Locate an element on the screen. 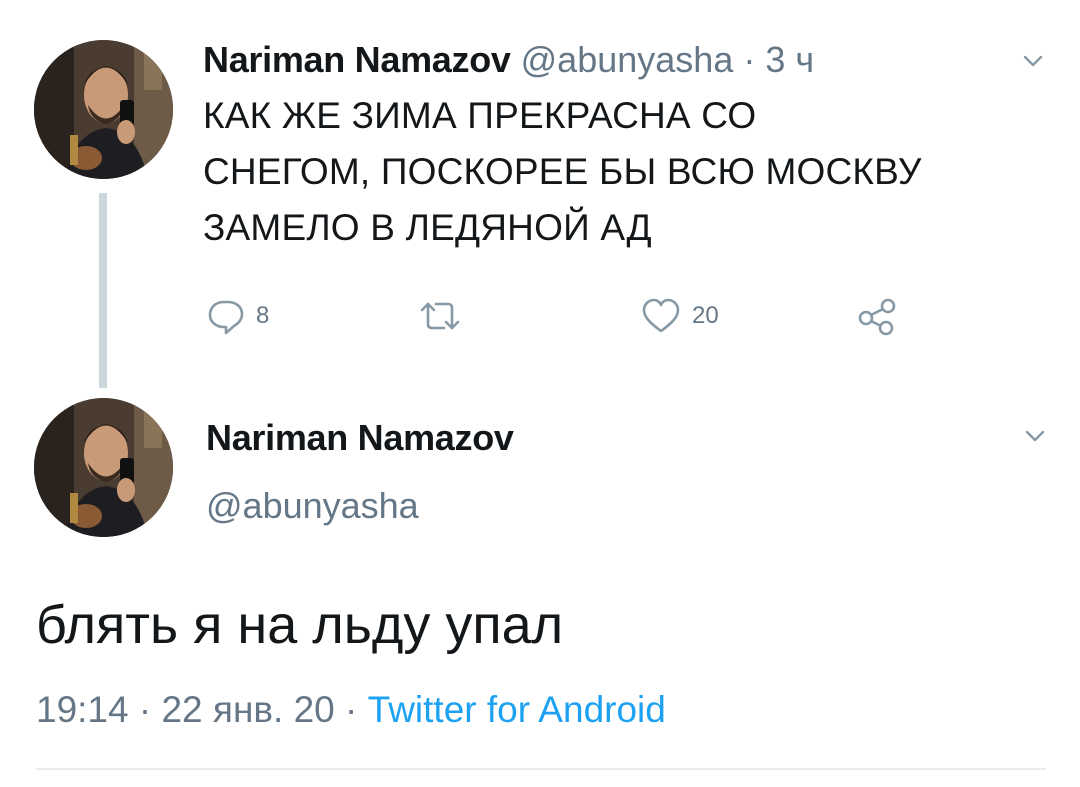 This screenshot has width=1080, height=787. share-button is located at coordinates (878, 316).